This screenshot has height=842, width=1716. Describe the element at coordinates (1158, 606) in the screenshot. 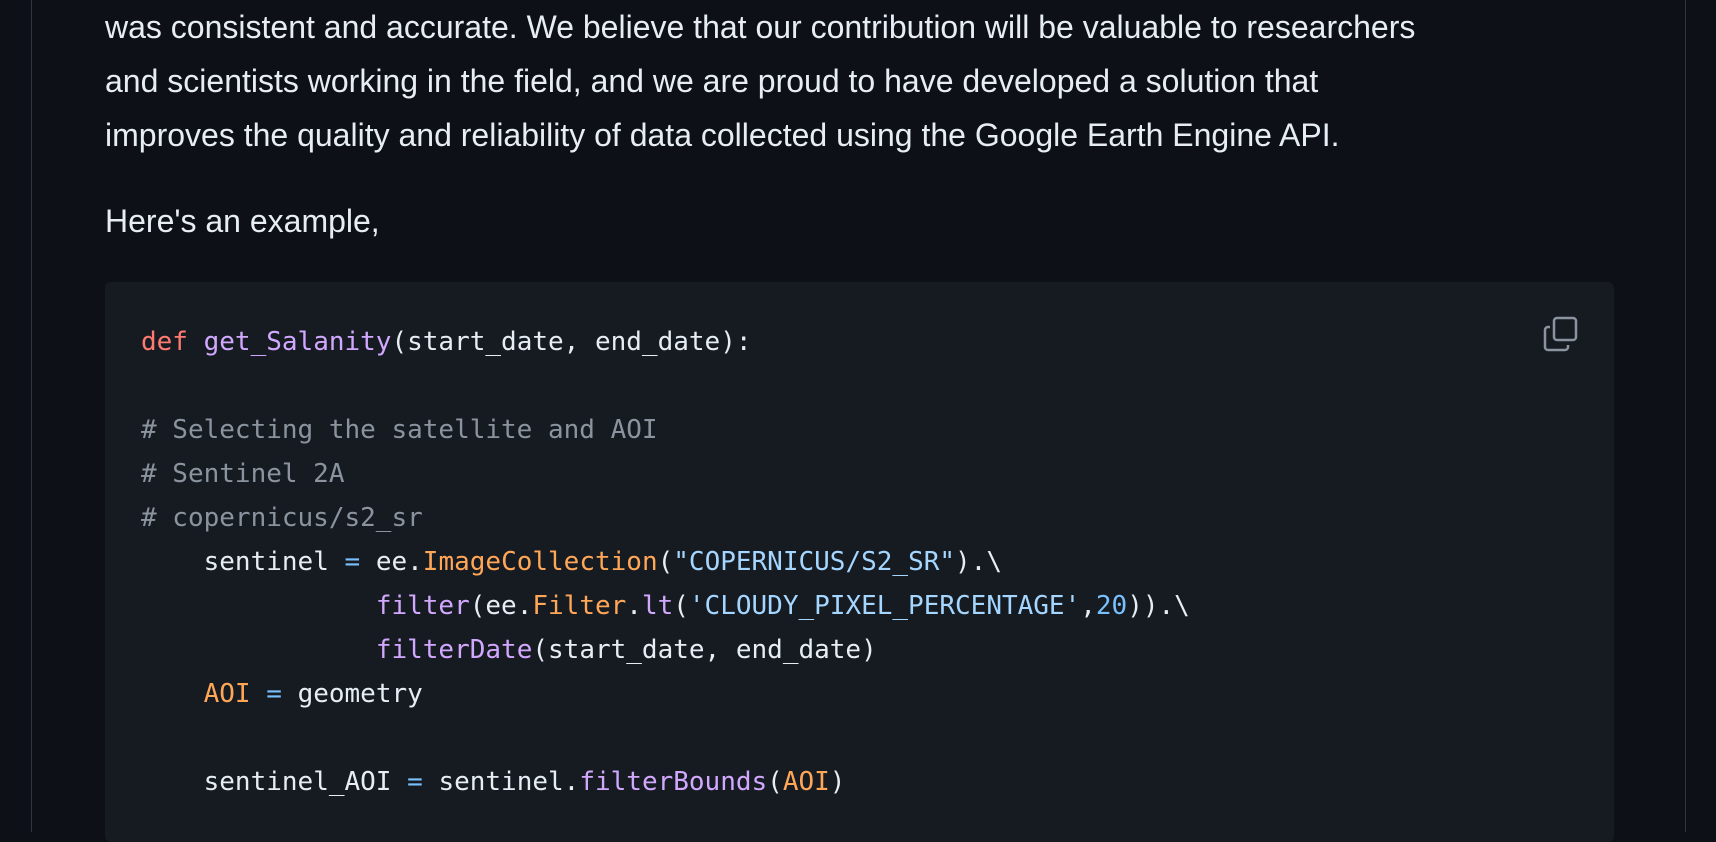

I see `code-text: )).\` at that location.